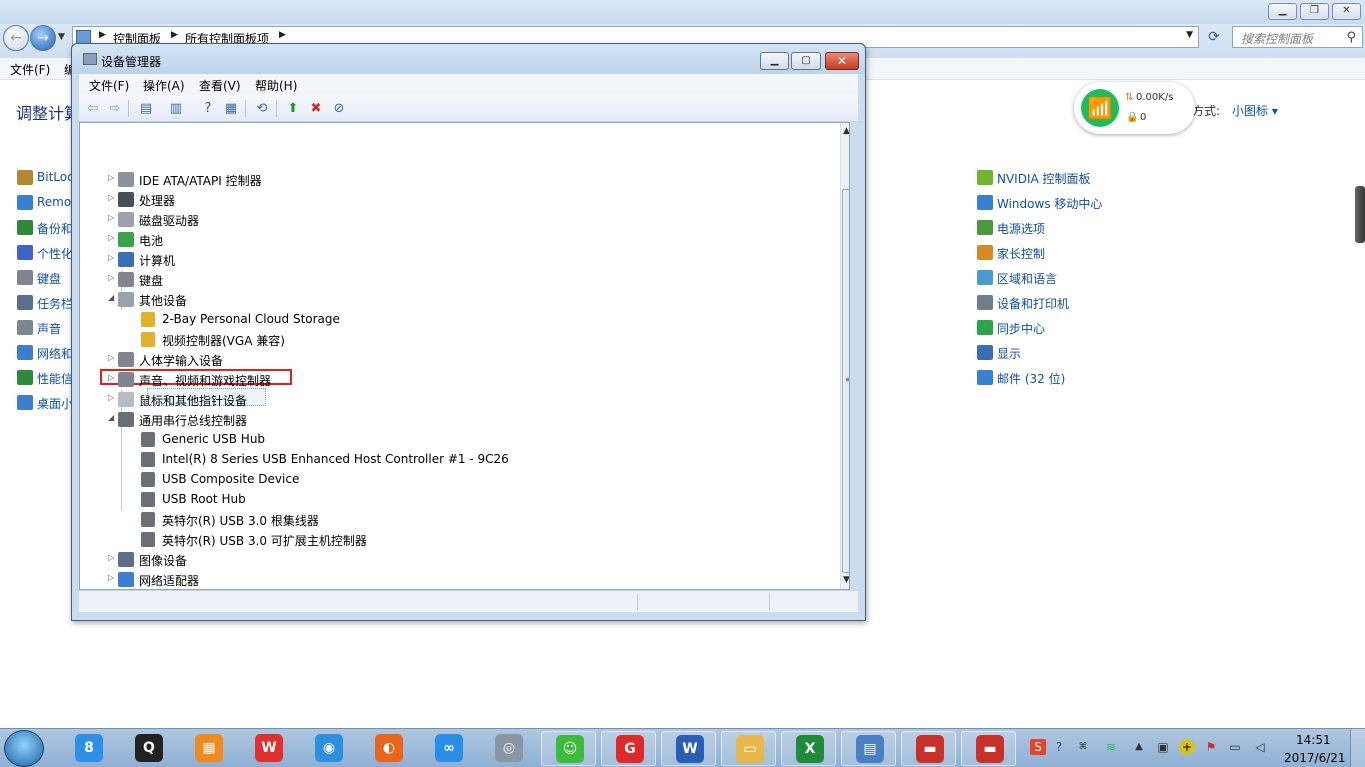  I want to click on taskbar-app-button: ∞, so click(448, 748).